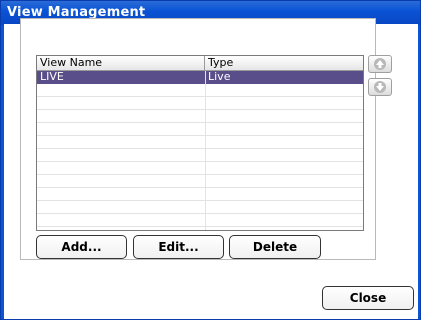 Image resolution: width=421 pixels, height=320 pixels. What do you see at coordinates (52, 76) in the screenshot?
I see `row-view-name: LIVE` at bounding box center [52, 76].